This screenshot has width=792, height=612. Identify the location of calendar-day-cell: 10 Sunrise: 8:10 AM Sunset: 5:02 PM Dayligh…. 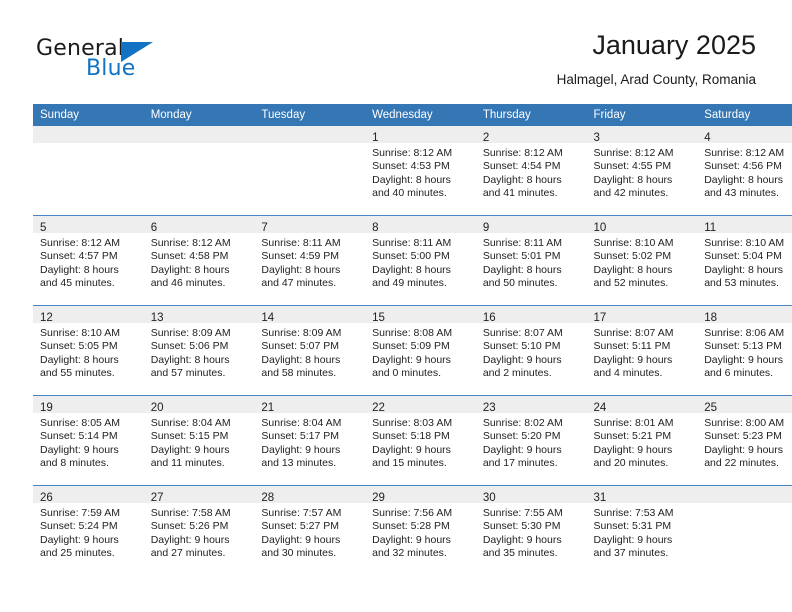
(642, 260).